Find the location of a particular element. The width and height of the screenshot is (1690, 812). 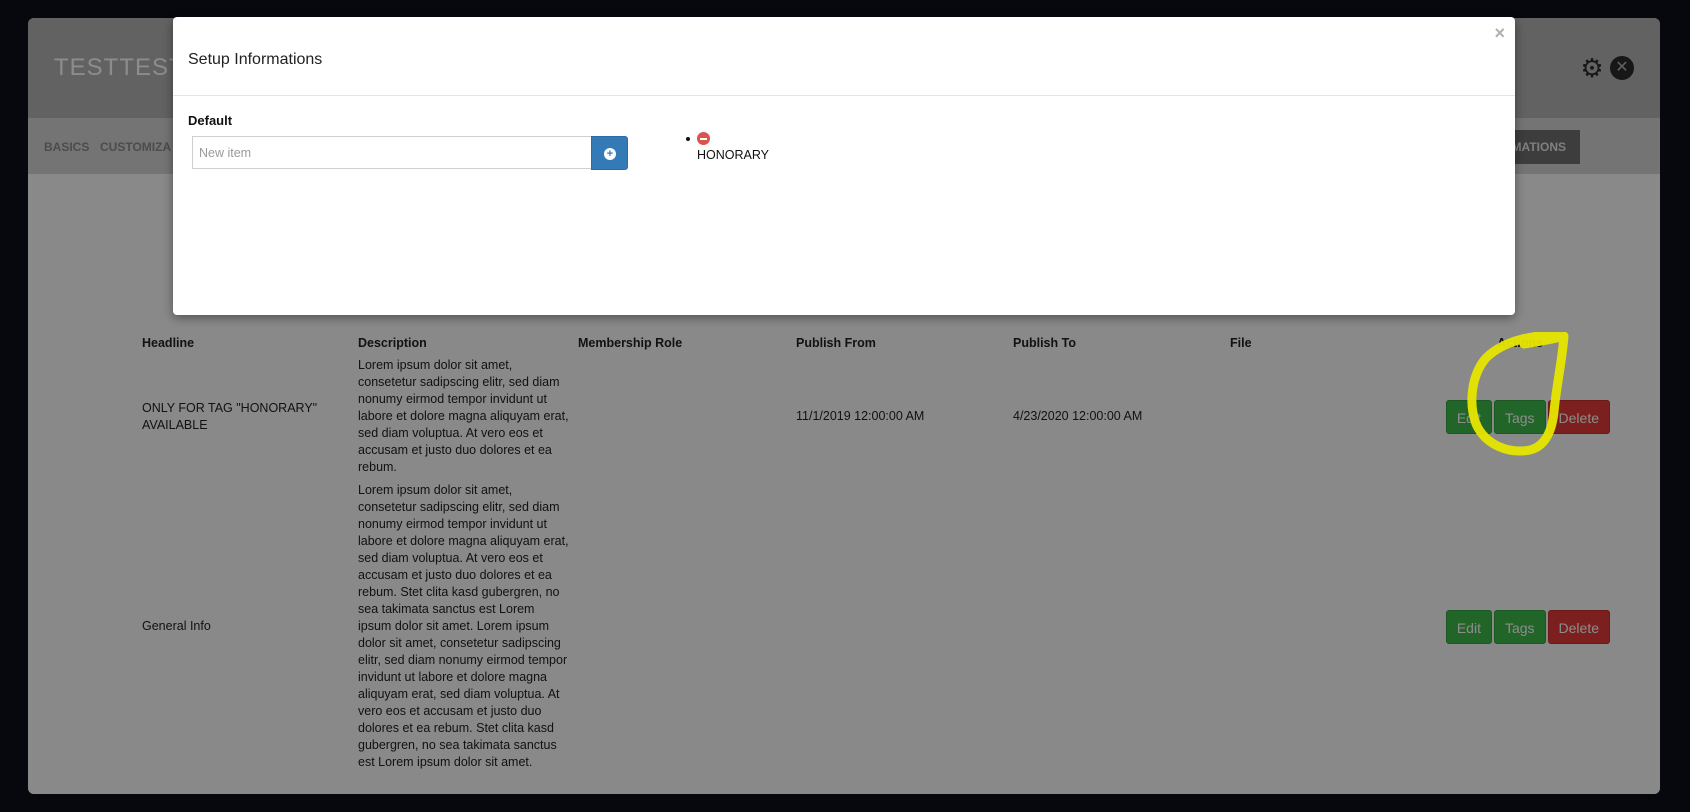

list-item: HONORARY is located at coordinates (727, 147).